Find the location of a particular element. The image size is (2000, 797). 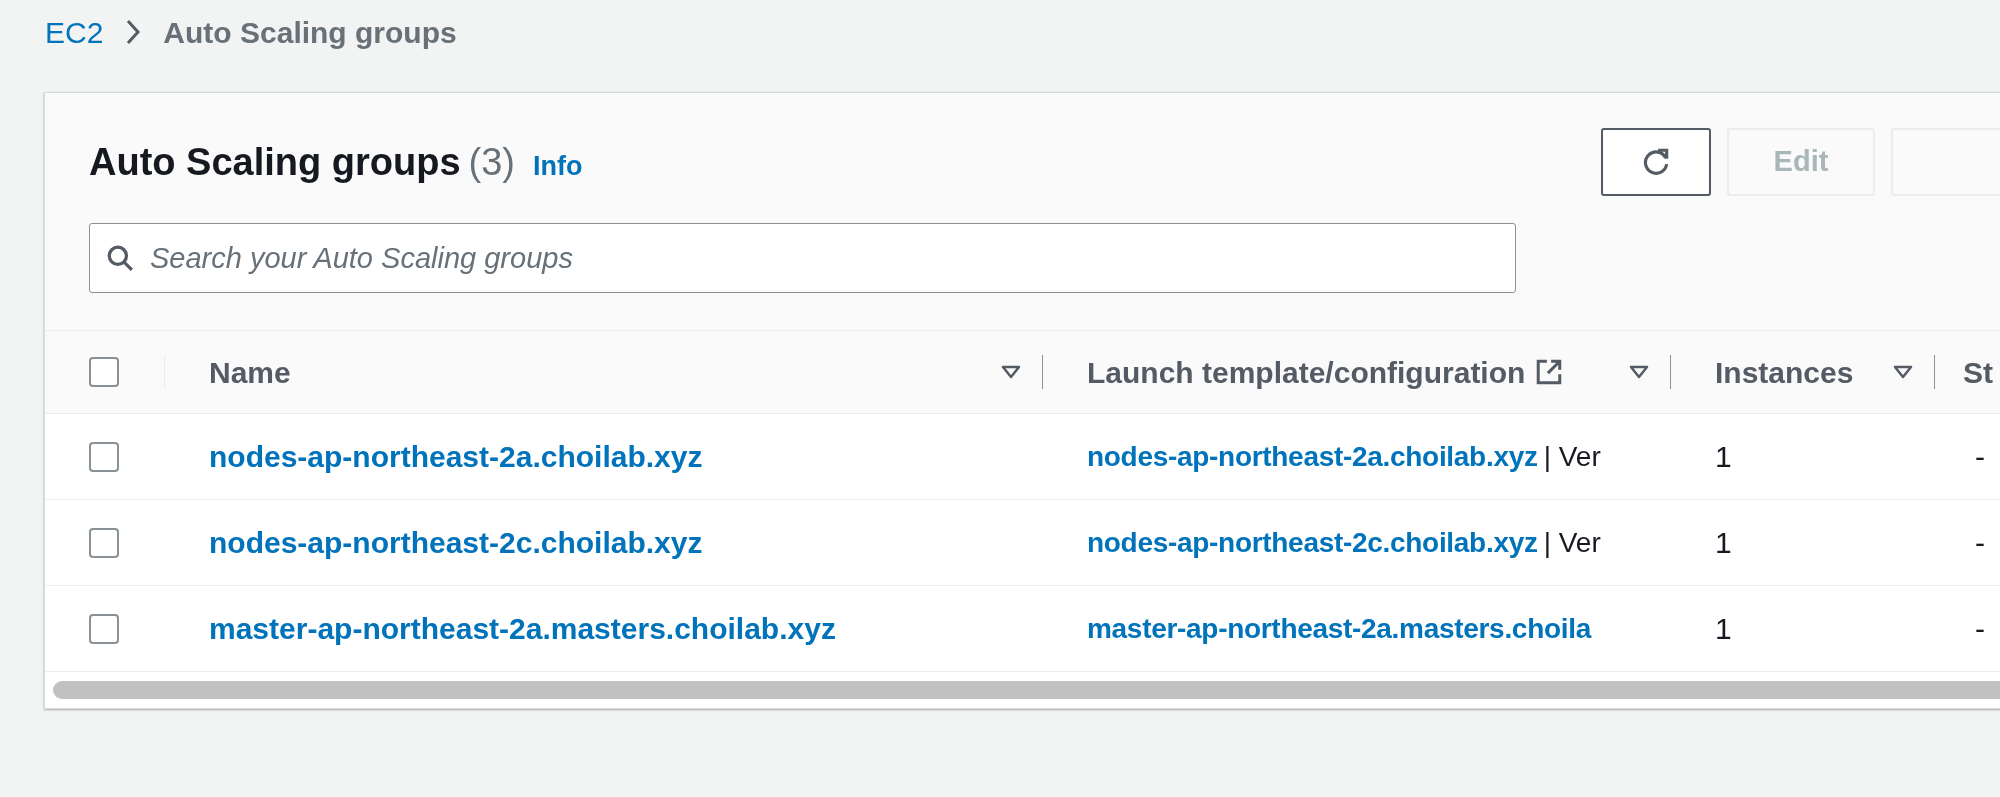

launch-template-link: nodes-ap-northeast-2a.choilab.xyz is located at coordinates (1312, 456).